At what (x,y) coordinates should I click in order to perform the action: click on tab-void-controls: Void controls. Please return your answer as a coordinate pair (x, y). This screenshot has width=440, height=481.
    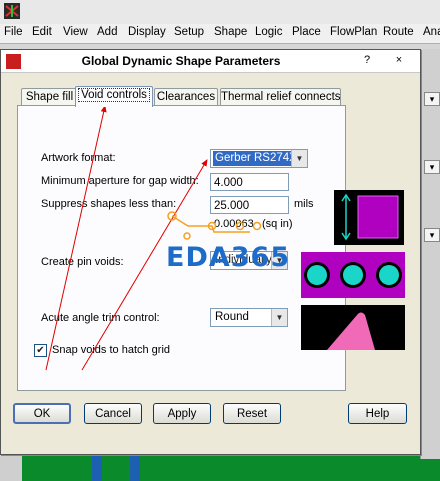
    Looking at the image, I should click on (114, 96).